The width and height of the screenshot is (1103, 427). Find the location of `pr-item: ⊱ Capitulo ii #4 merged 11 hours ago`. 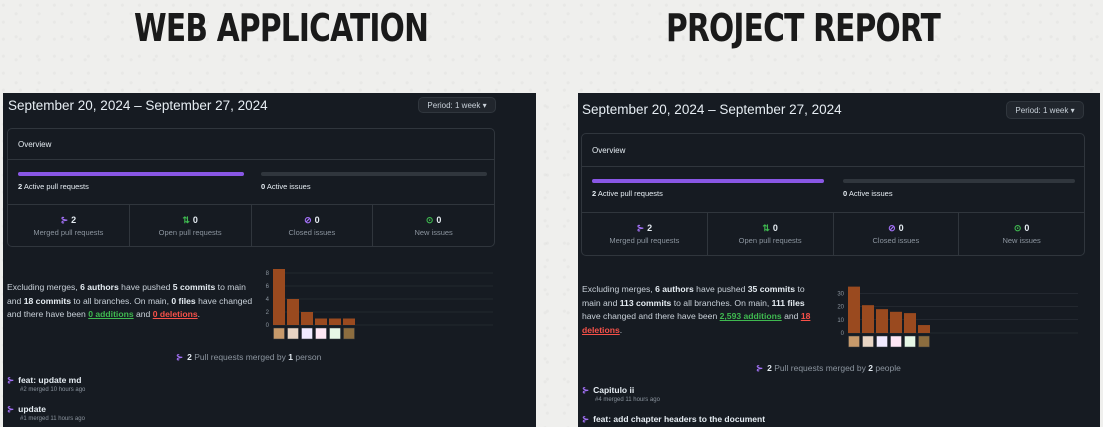

pr-item: ⊱ Capitulo ii #4 merged 11 hours ago is located at coordinates (621, 394).